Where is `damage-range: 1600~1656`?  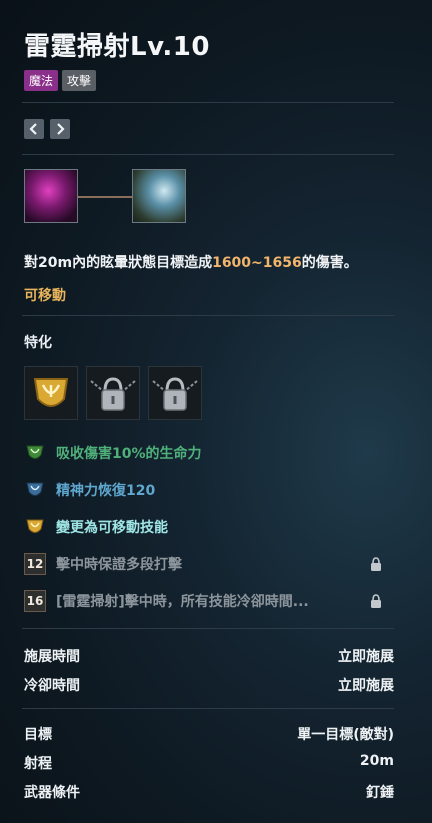
damage-range: 1600~1656 is located at coordinates (257, 263).